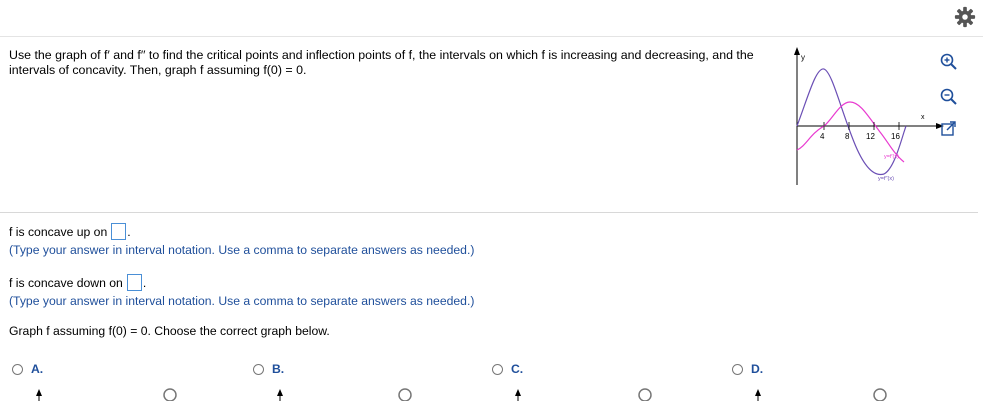 The width and height of the screenshot is (983, 401). What do you see at coordinates (583, 394) in the screenshot?
I see `choice-c-graph` at bounding box center [583, 394].